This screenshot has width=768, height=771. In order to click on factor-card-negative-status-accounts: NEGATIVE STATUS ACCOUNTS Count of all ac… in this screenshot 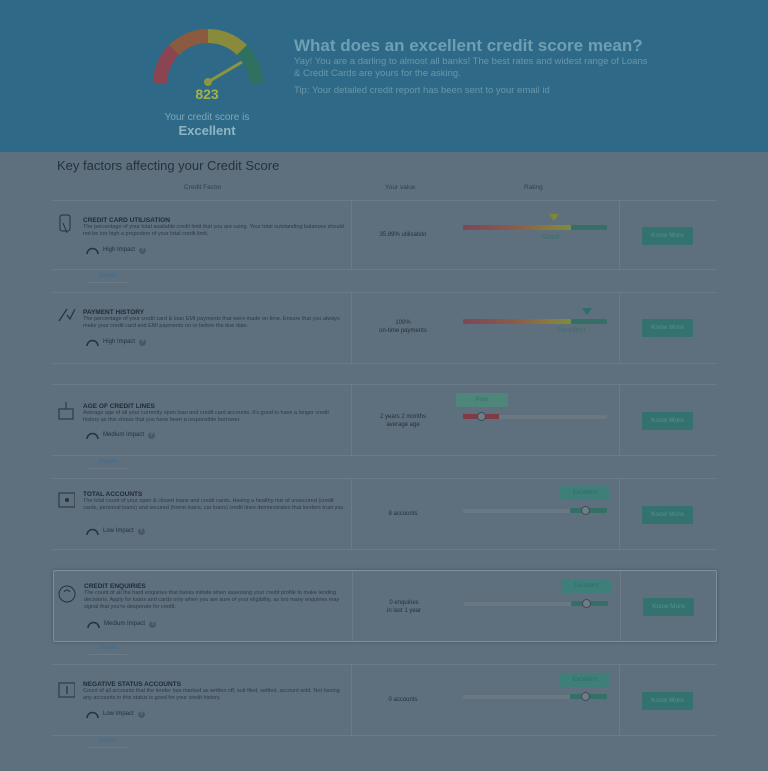, I will do `click(385, 700)`.